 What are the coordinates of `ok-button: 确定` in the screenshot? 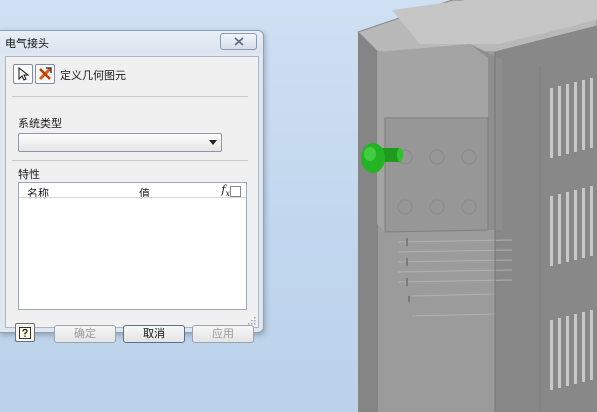 It's located at (85, 334).